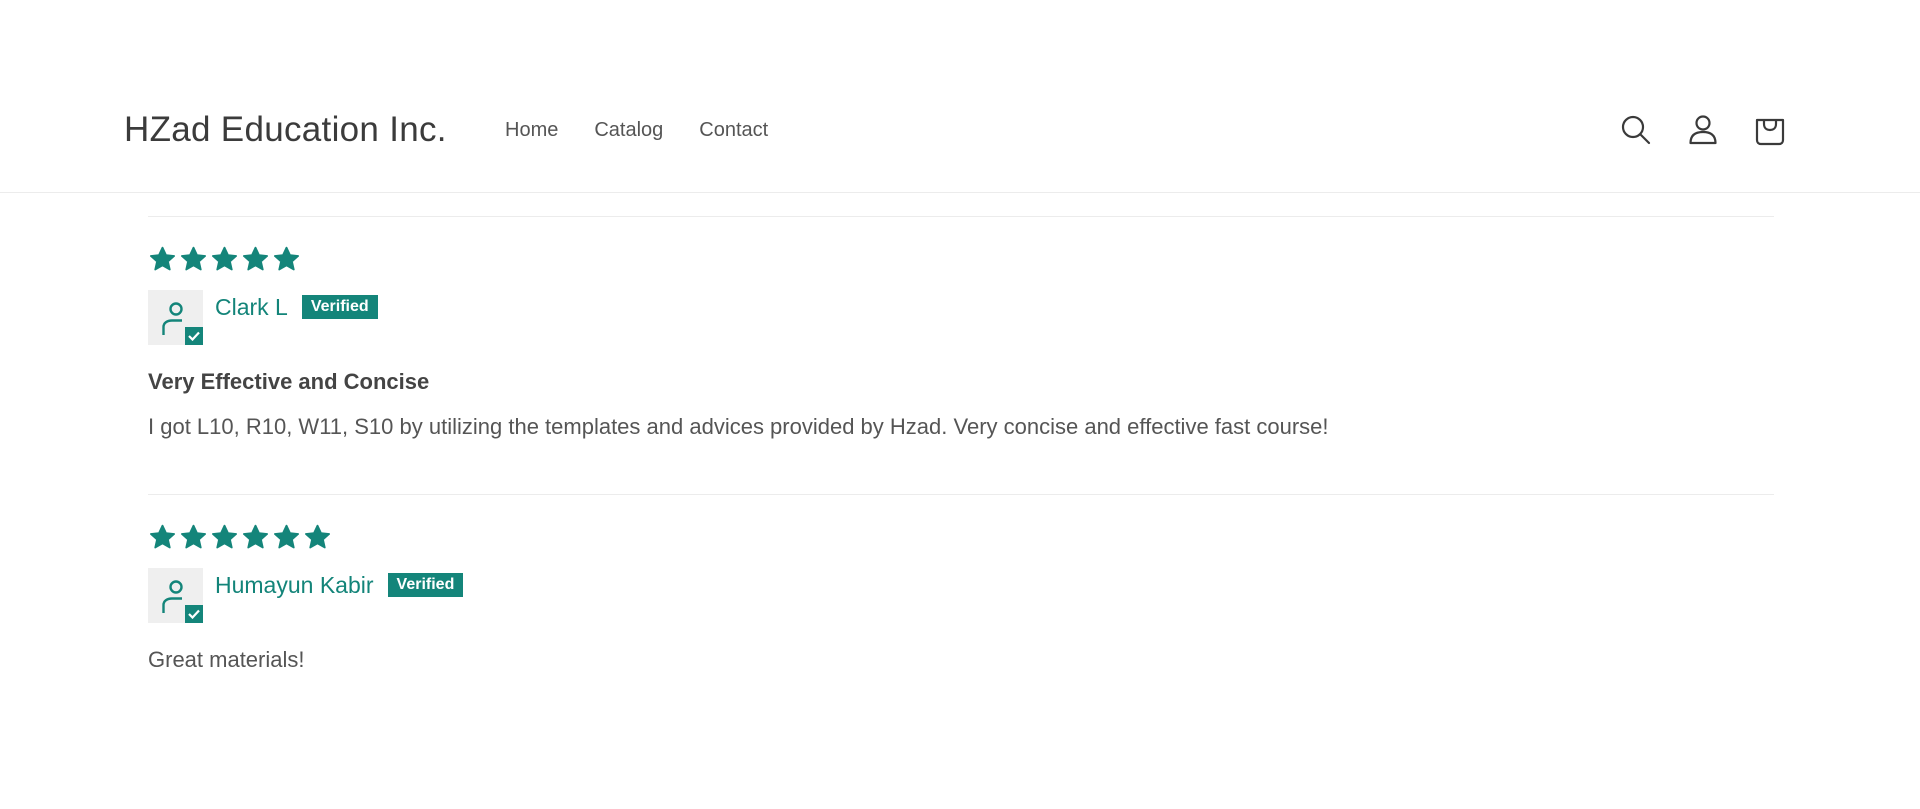  Describe the element at coordinates (226, 659) in the screenshot. I see `review-body: Great materials!` at that location.